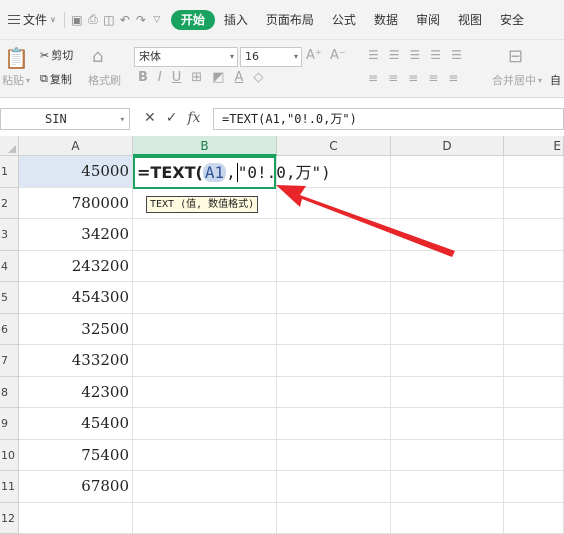 The height and width of the screenshot is (534, 564). What do you see at coordinates (373, 78) in the screenshot?
I see `align-left-icon: ≡` at bounding box center [373, 78].